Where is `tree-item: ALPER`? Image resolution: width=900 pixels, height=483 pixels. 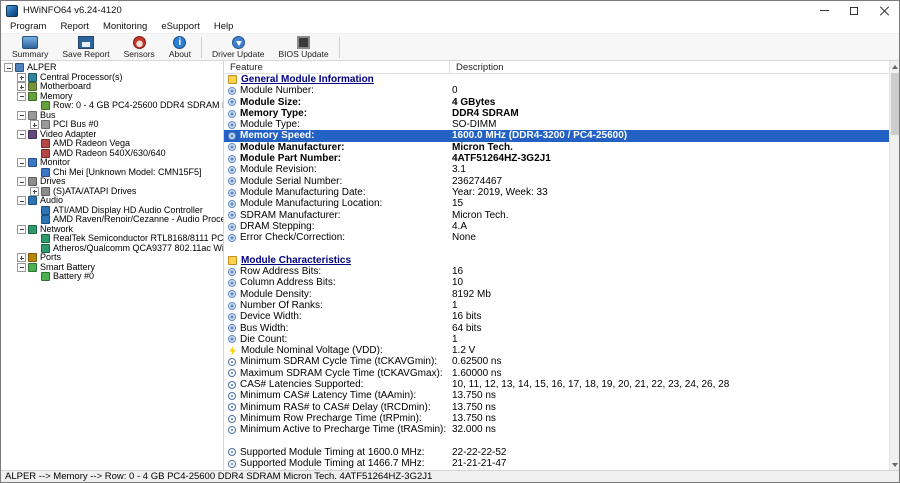 tree-item: ALPER is located at coordinates (112, 68).